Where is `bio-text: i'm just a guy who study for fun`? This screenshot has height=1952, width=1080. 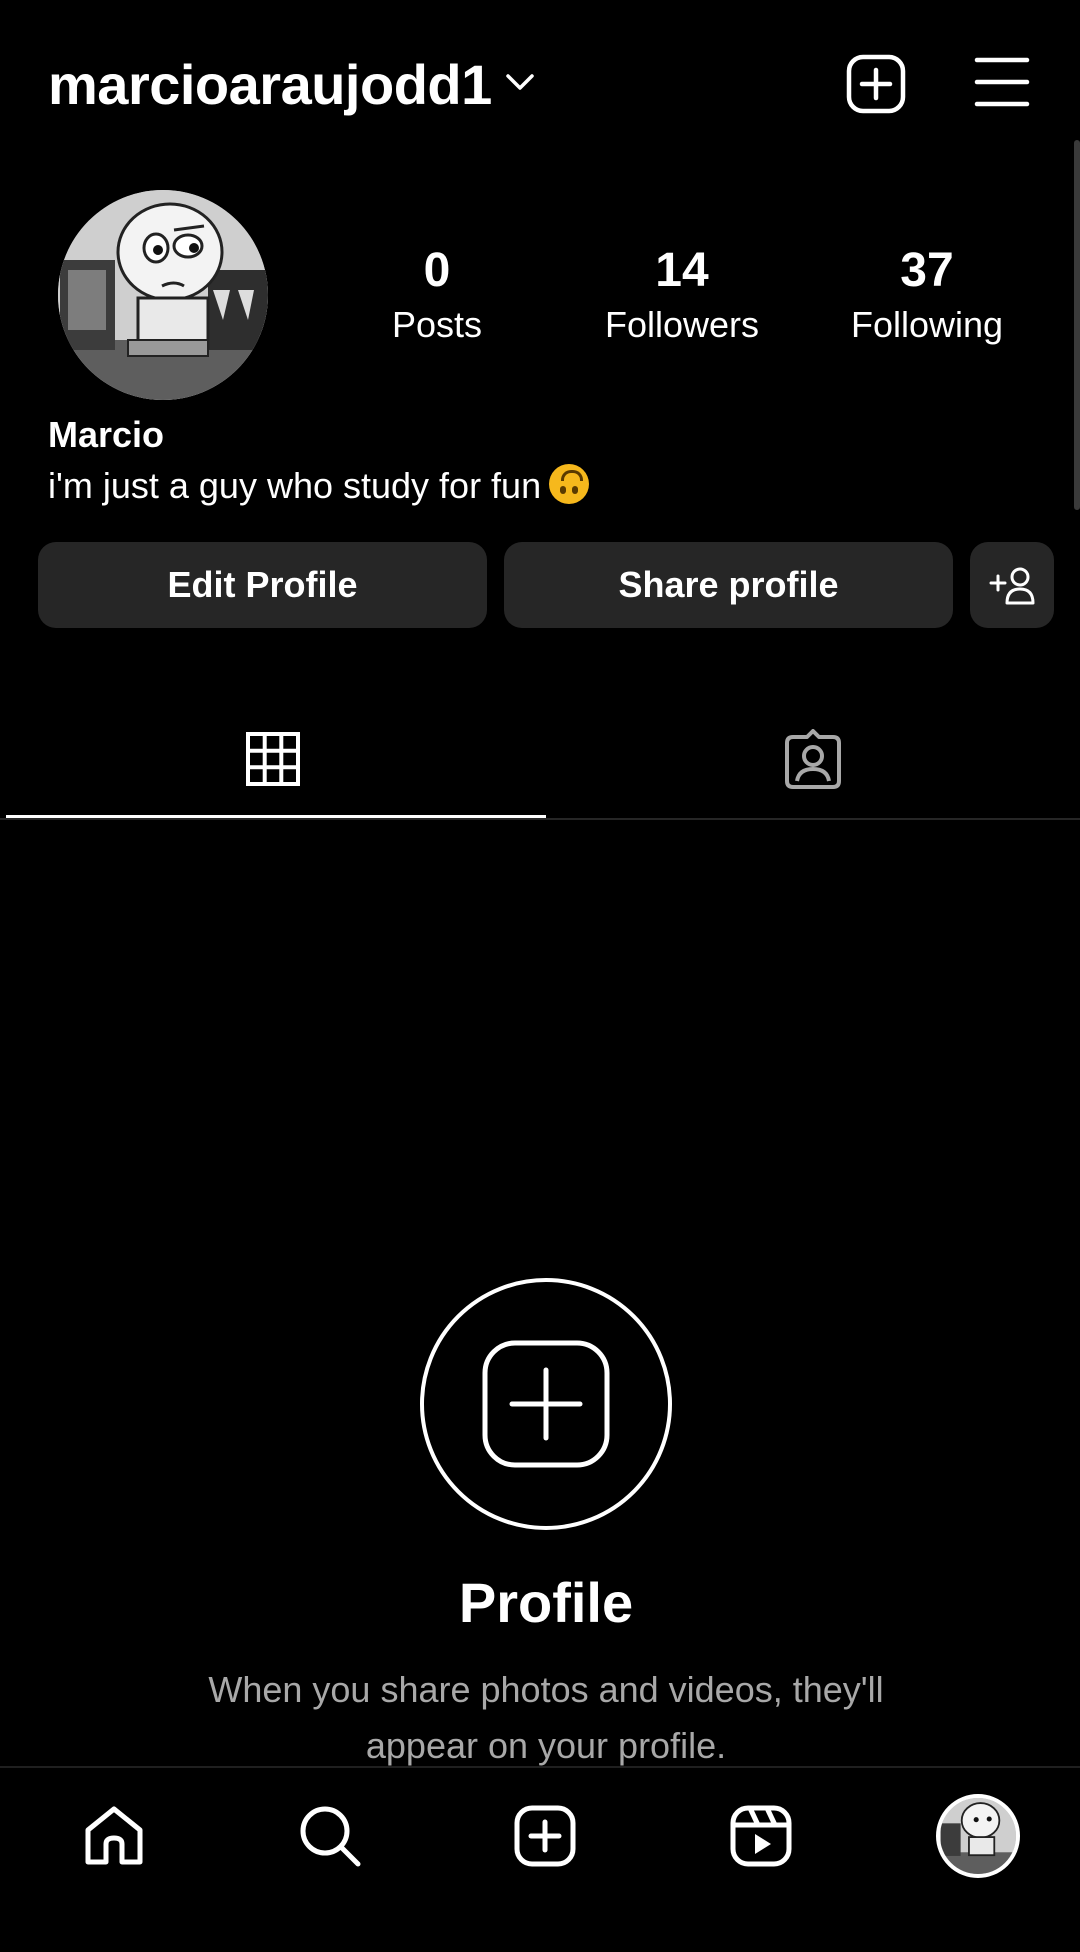 bio-text: i'm just a guy who study for fun is located at coordinates (295, 485).